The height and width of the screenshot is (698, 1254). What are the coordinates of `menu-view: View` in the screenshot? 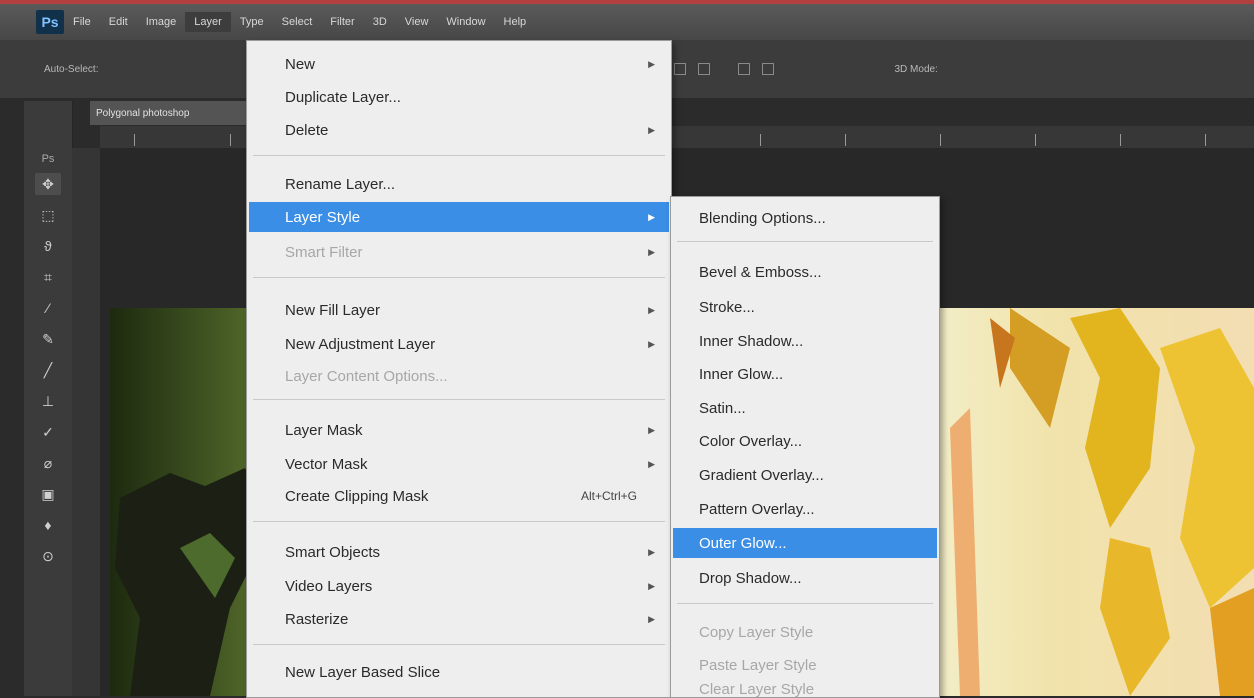 It's located at (417, 22).